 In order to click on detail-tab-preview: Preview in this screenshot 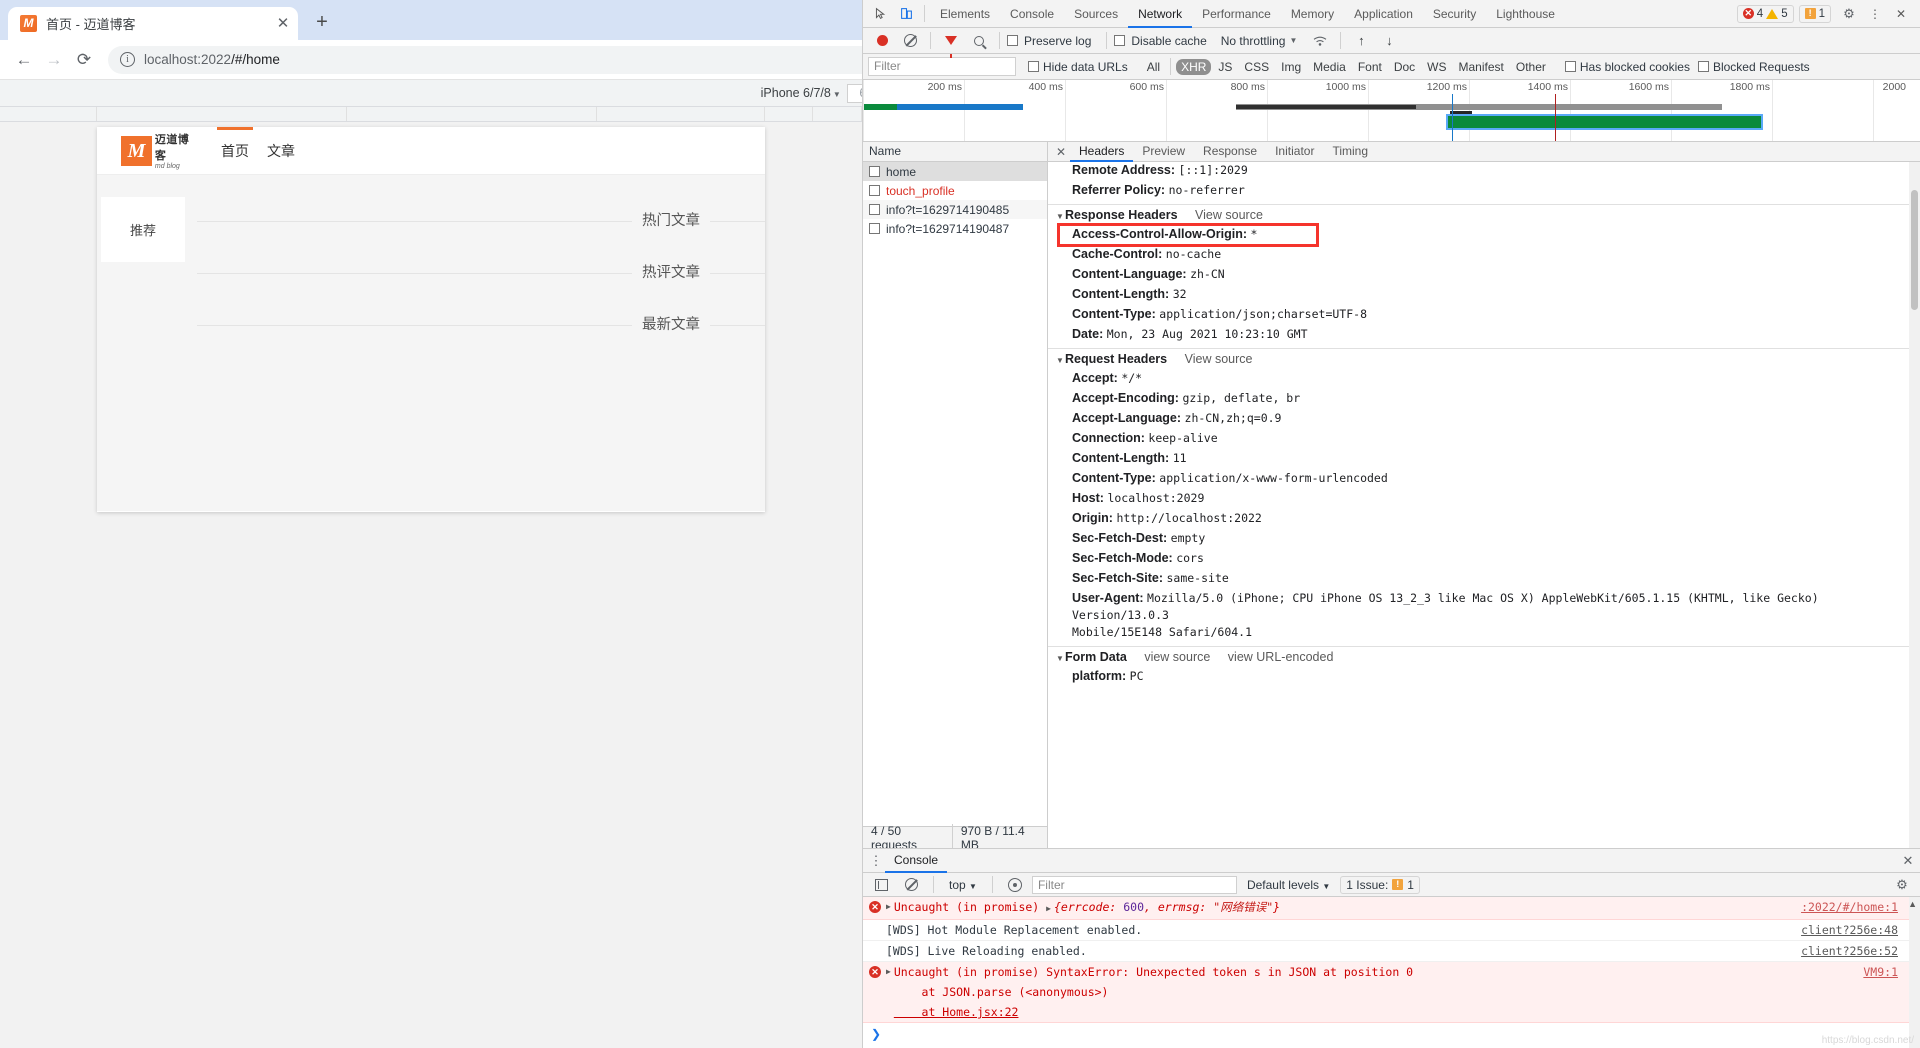, I will do `click(1163, 152)`.